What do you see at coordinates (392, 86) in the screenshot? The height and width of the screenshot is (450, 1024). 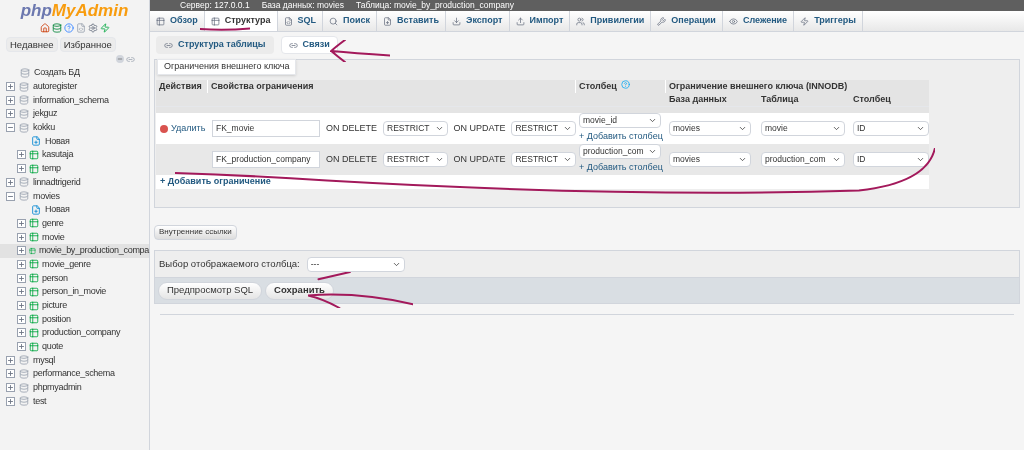 I see `column-header: Свойства ограничения` at bounding box center [392, 86].